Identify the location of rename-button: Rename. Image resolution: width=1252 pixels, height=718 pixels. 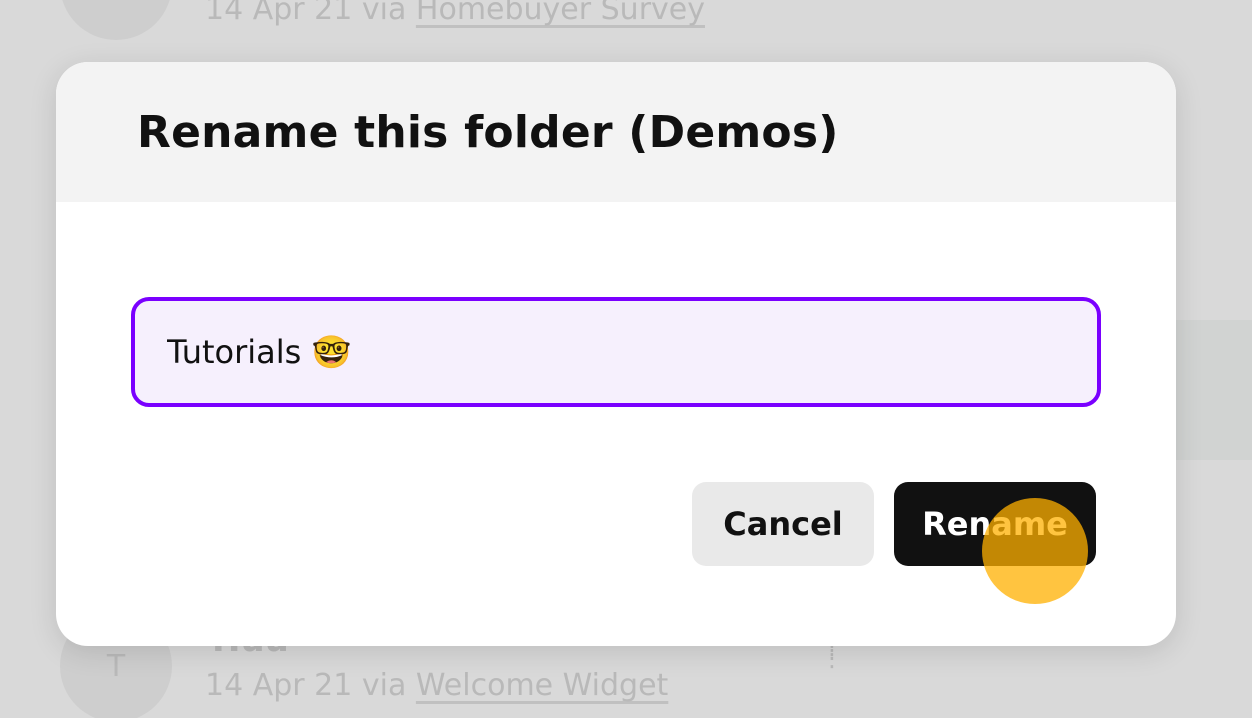
(995, 524).